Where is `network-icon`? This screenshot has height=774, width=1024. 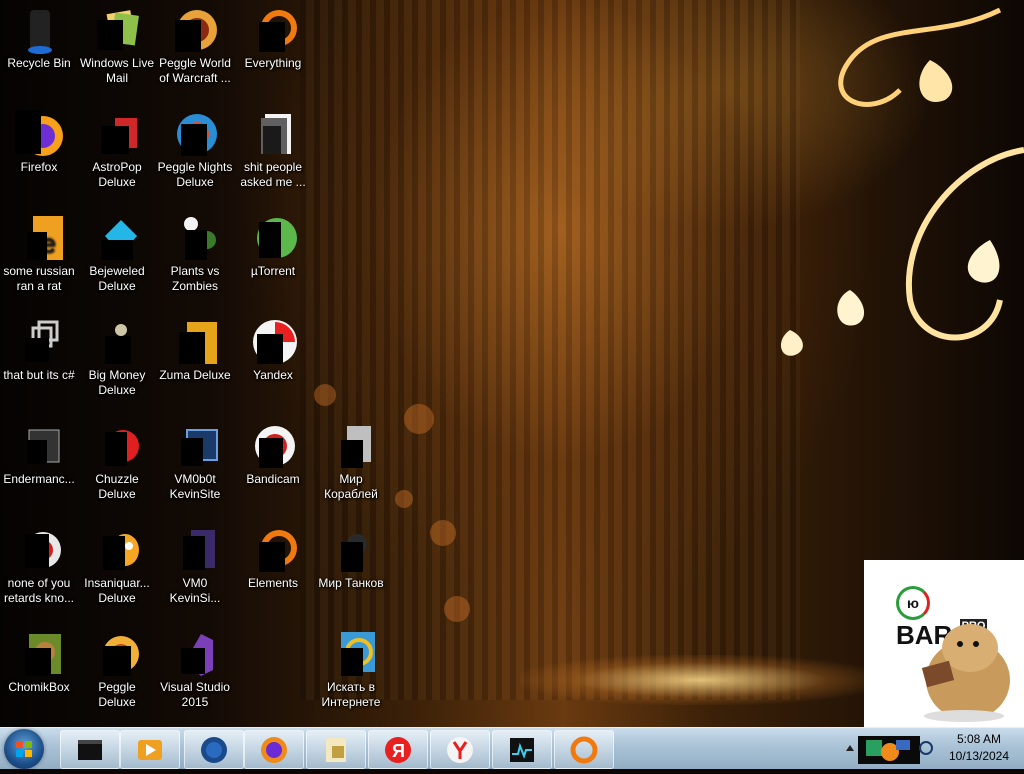
network-icon is located at coordinates (903, 746).